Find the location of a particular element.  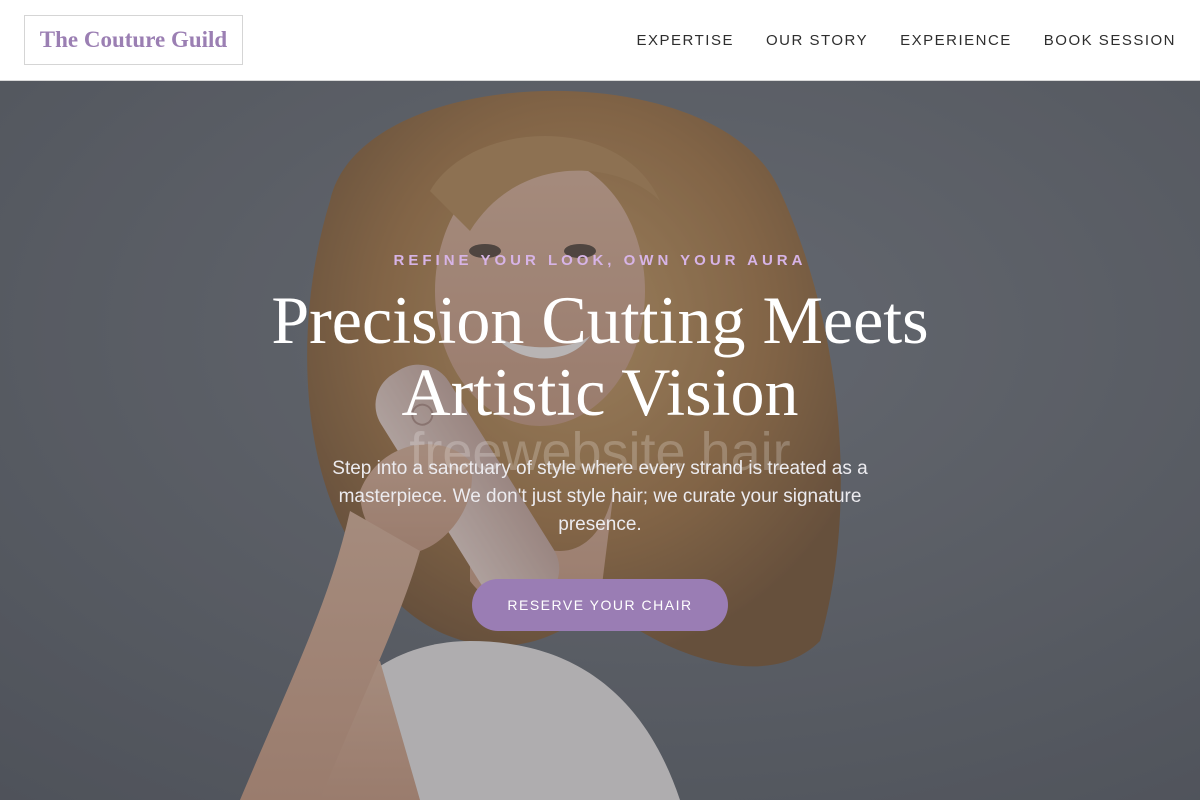

reserve-chair-button: RESERVE YOUR CHAIR is located at coordinates (600, 605).